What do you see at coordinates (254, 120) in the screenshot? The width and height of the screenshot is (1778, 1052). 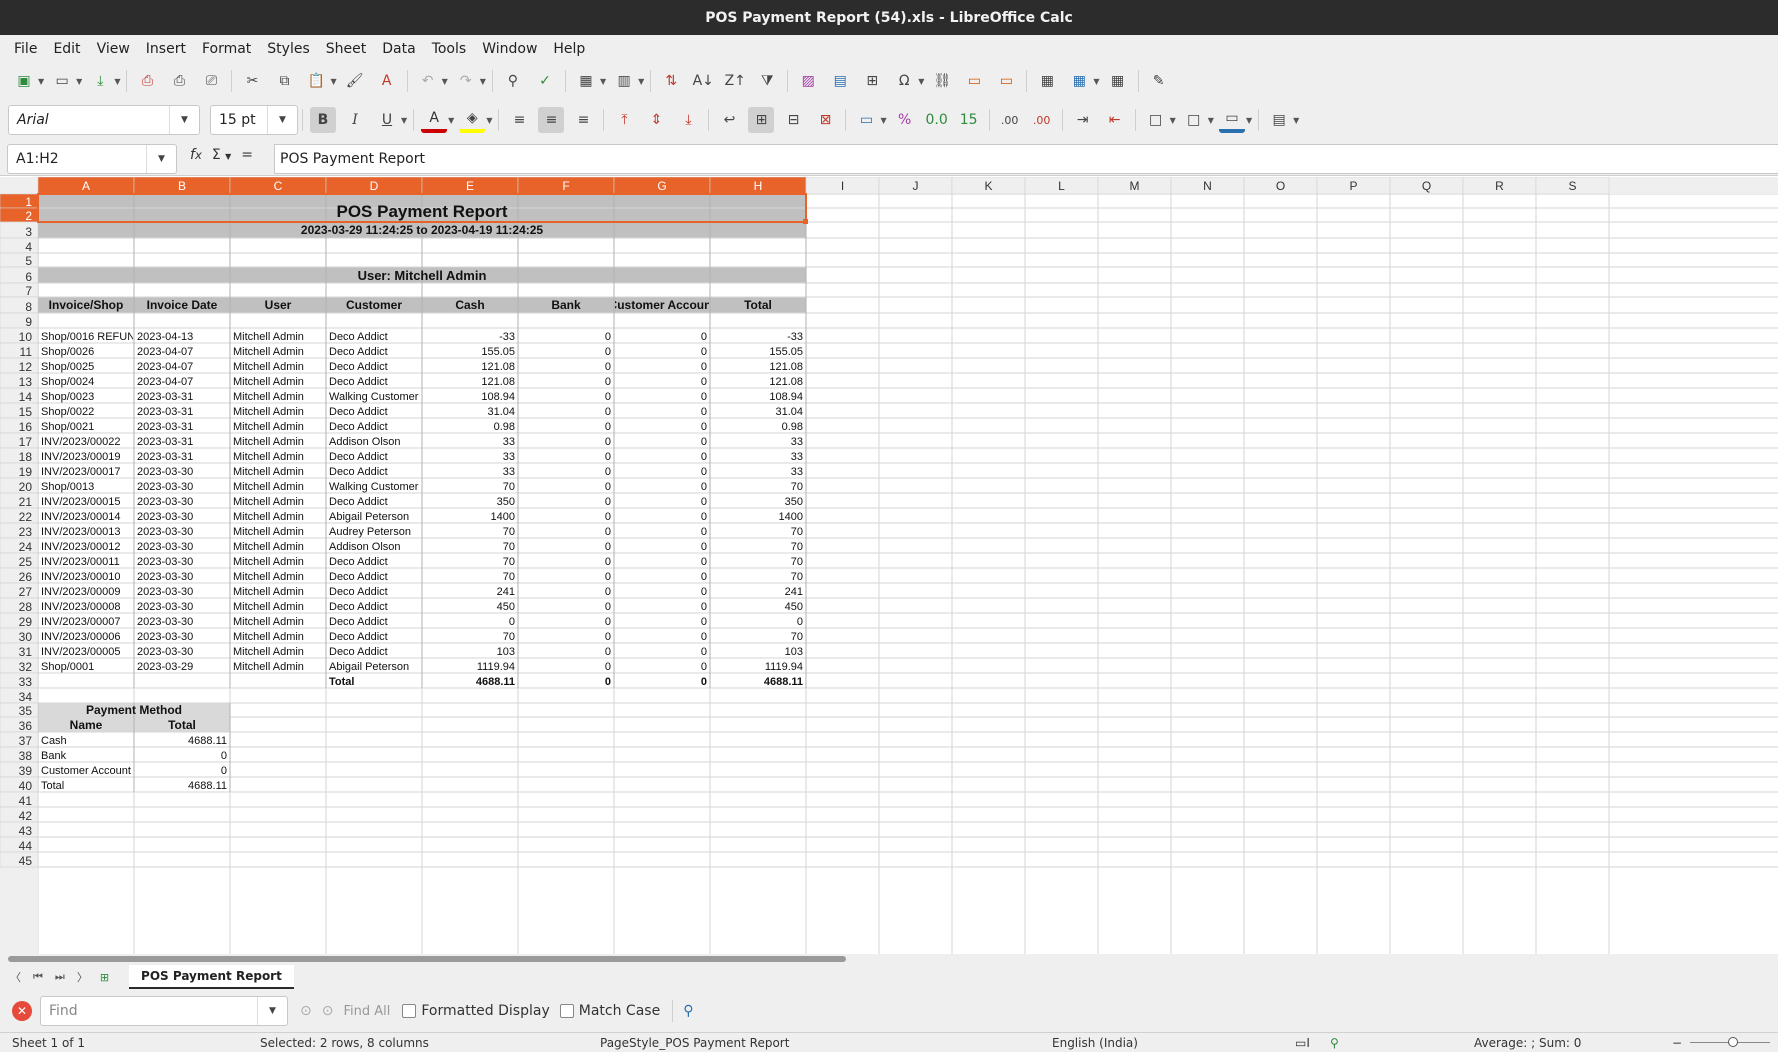 I see `font-size-box: 15 pt ▼` at bounding box center [254, 120].